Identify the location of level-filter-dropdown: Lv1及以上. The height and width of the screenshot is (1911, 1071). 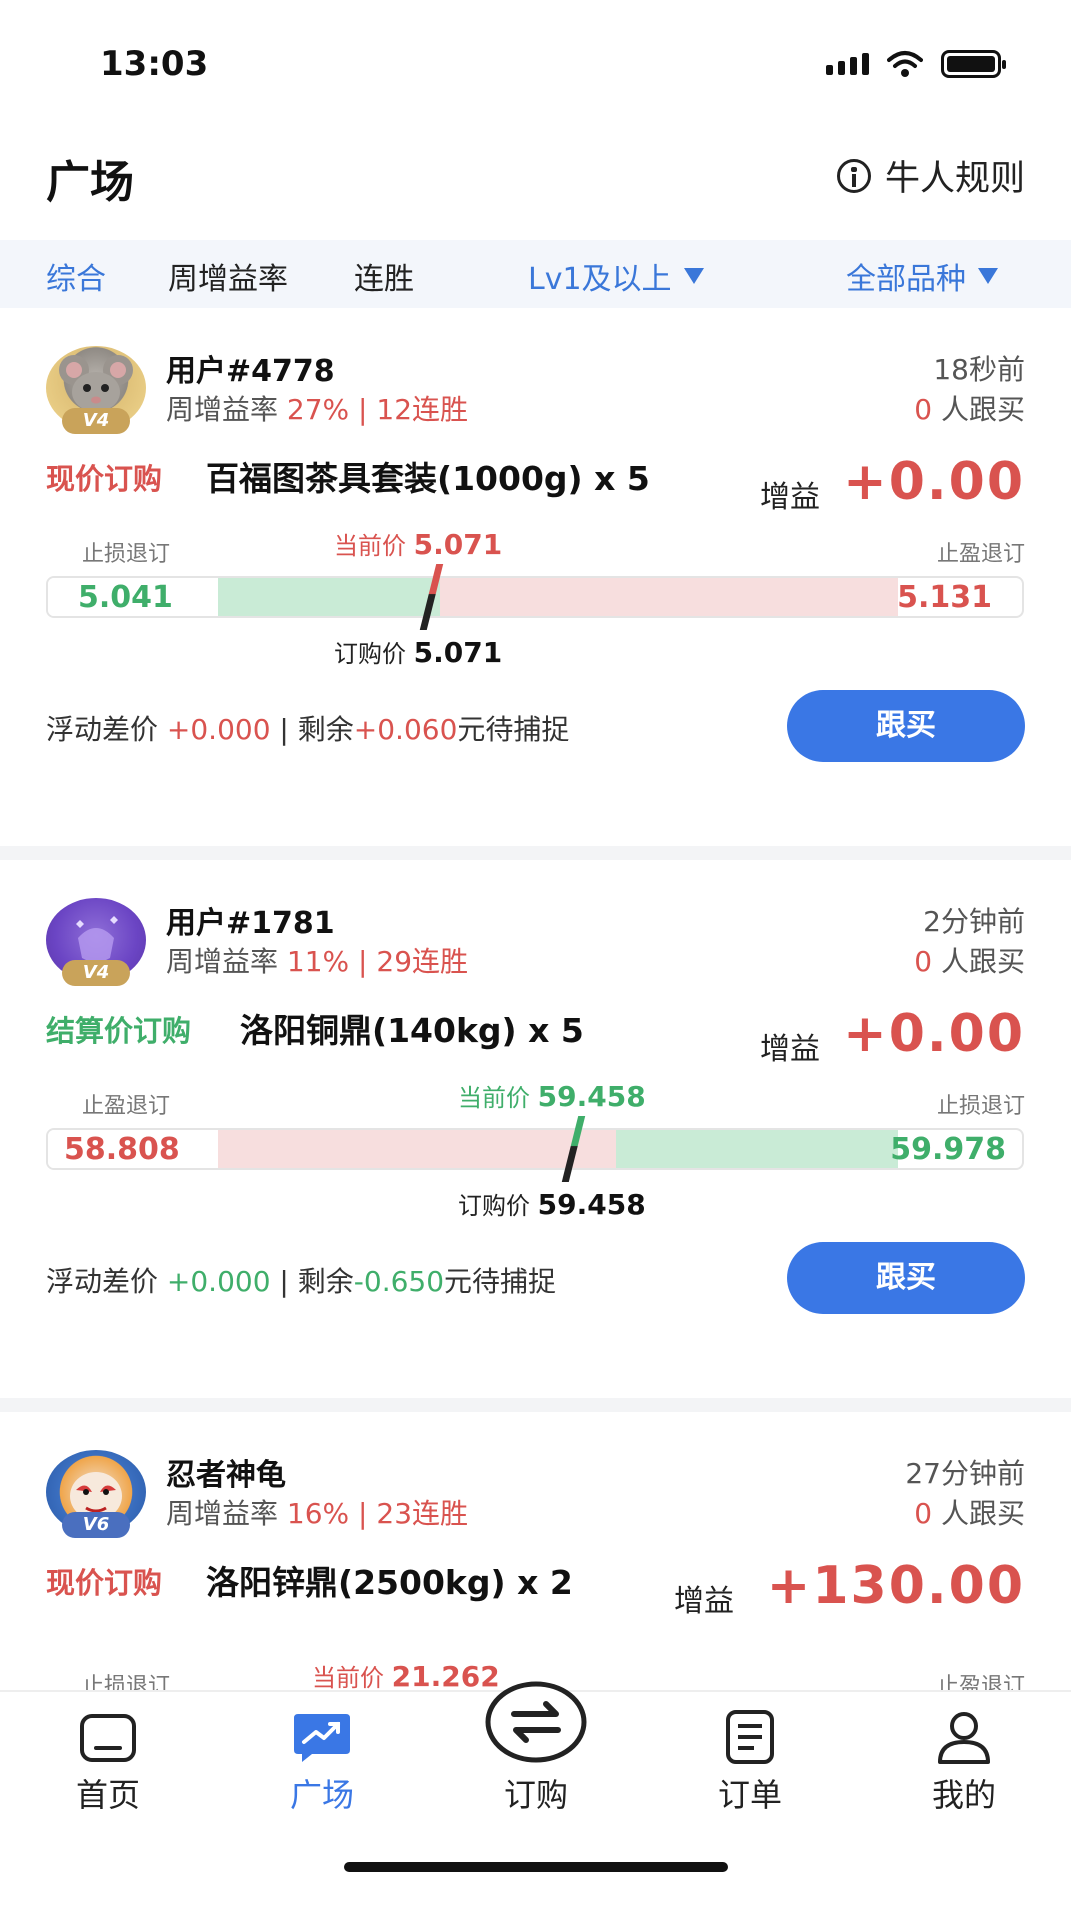
(616, 276).